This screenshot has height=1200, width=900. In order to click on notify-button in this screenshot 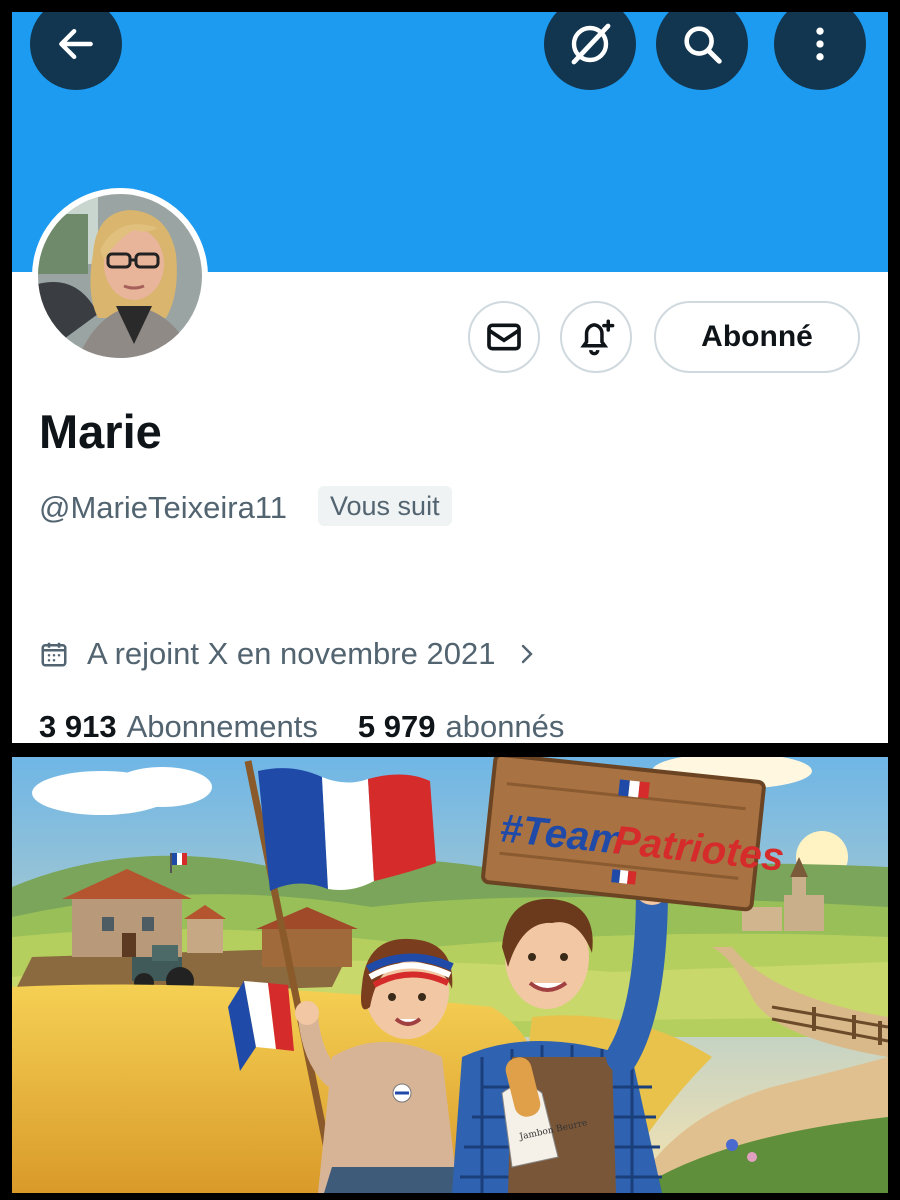, I will do `click(596, 337)`.